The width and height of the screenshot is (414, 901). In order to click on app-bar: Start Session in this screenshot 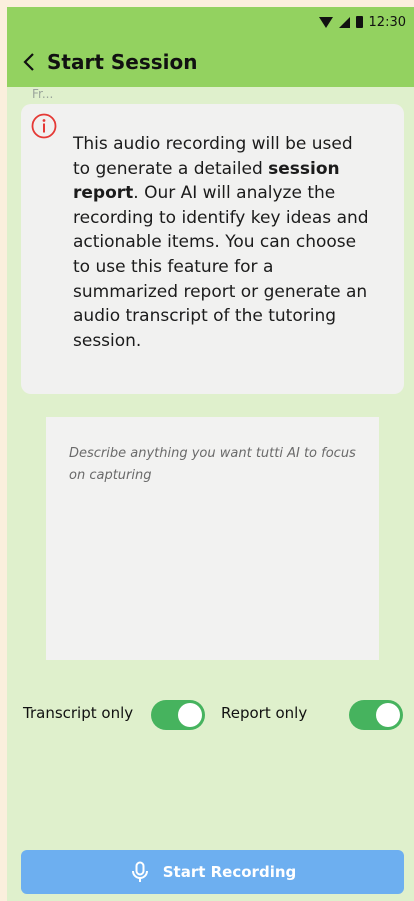, I will do `click(210, 62)`.